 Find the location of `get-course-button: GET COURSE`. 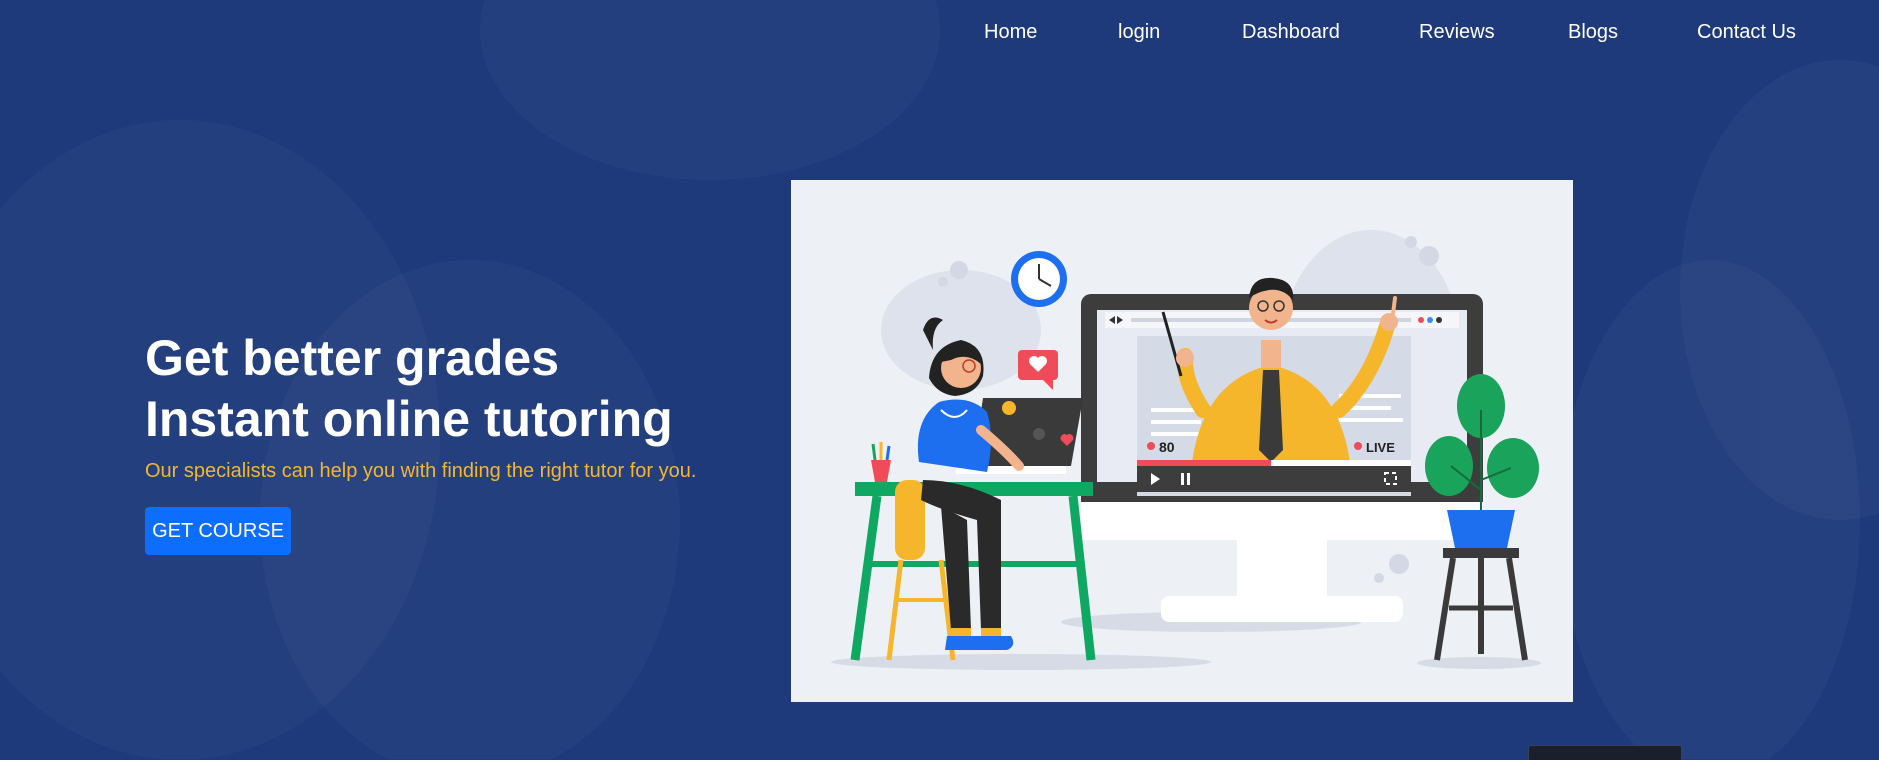

get-course-button: GET COURSE is located at coordinates (218, 531).